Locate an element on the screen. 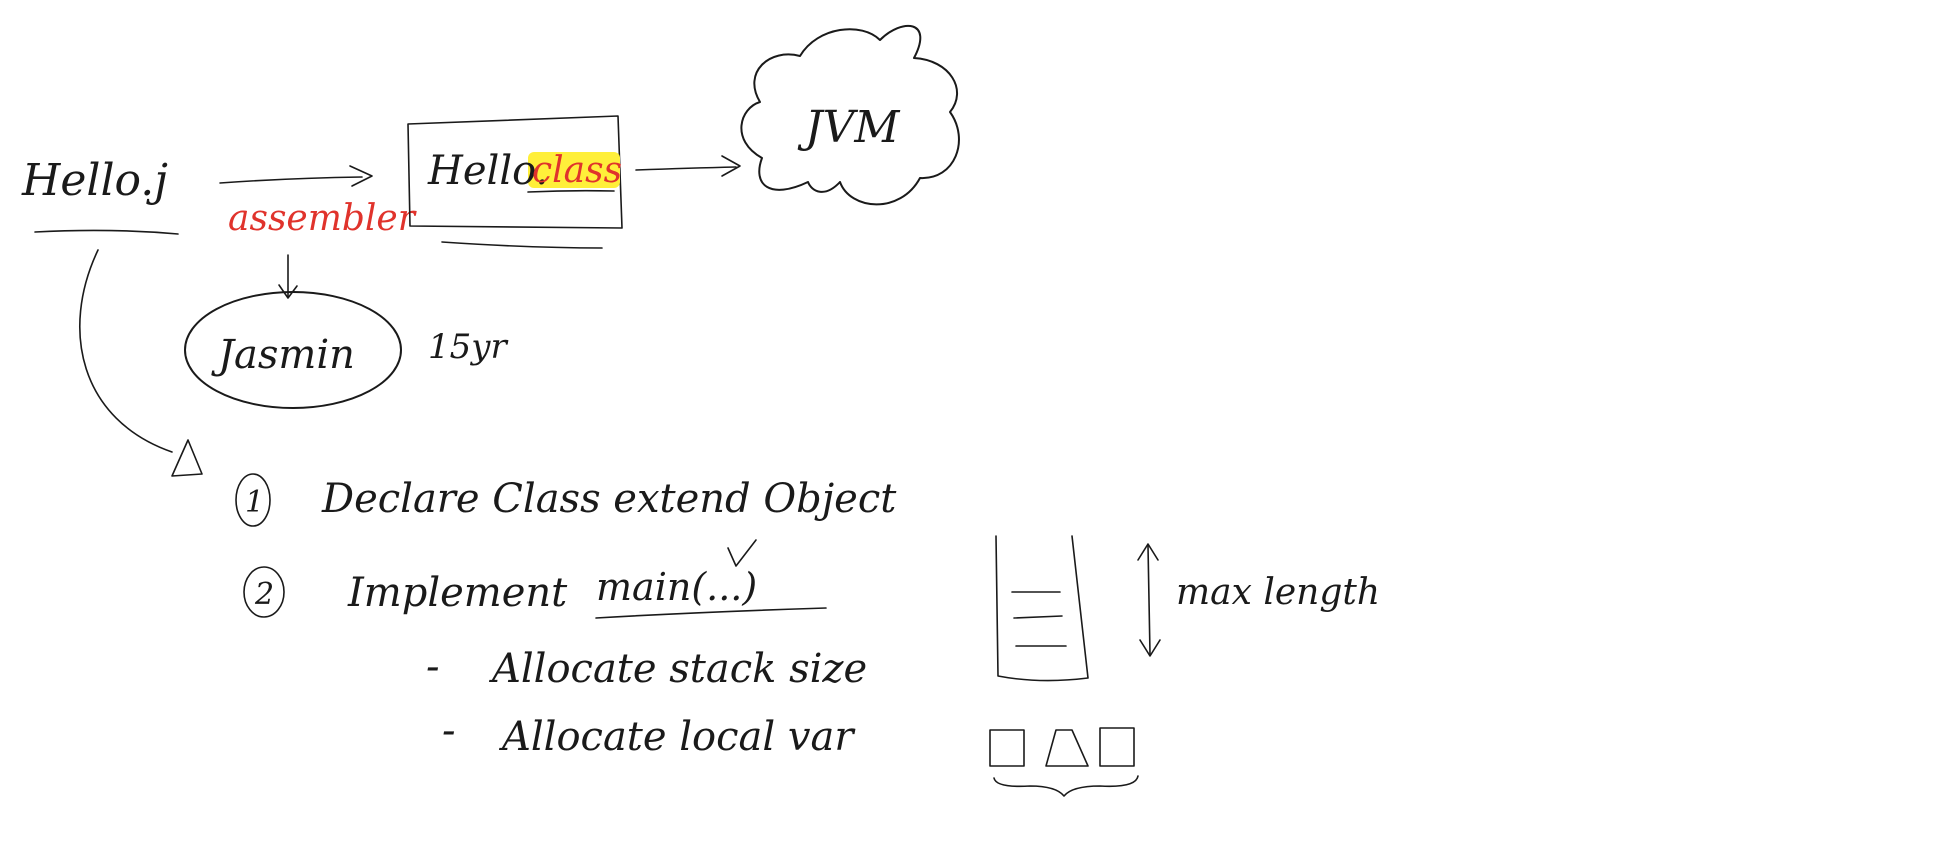  local-vars-brace is located at coordinates (1066, 786).